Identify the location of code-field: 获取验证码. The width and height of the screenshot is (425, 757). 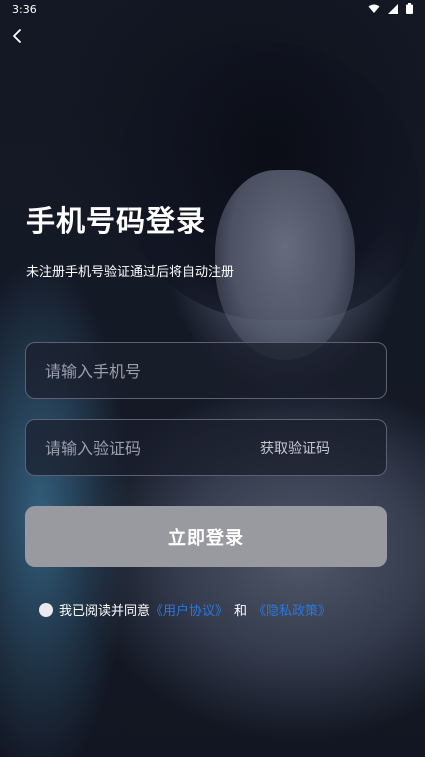
(206, 448).